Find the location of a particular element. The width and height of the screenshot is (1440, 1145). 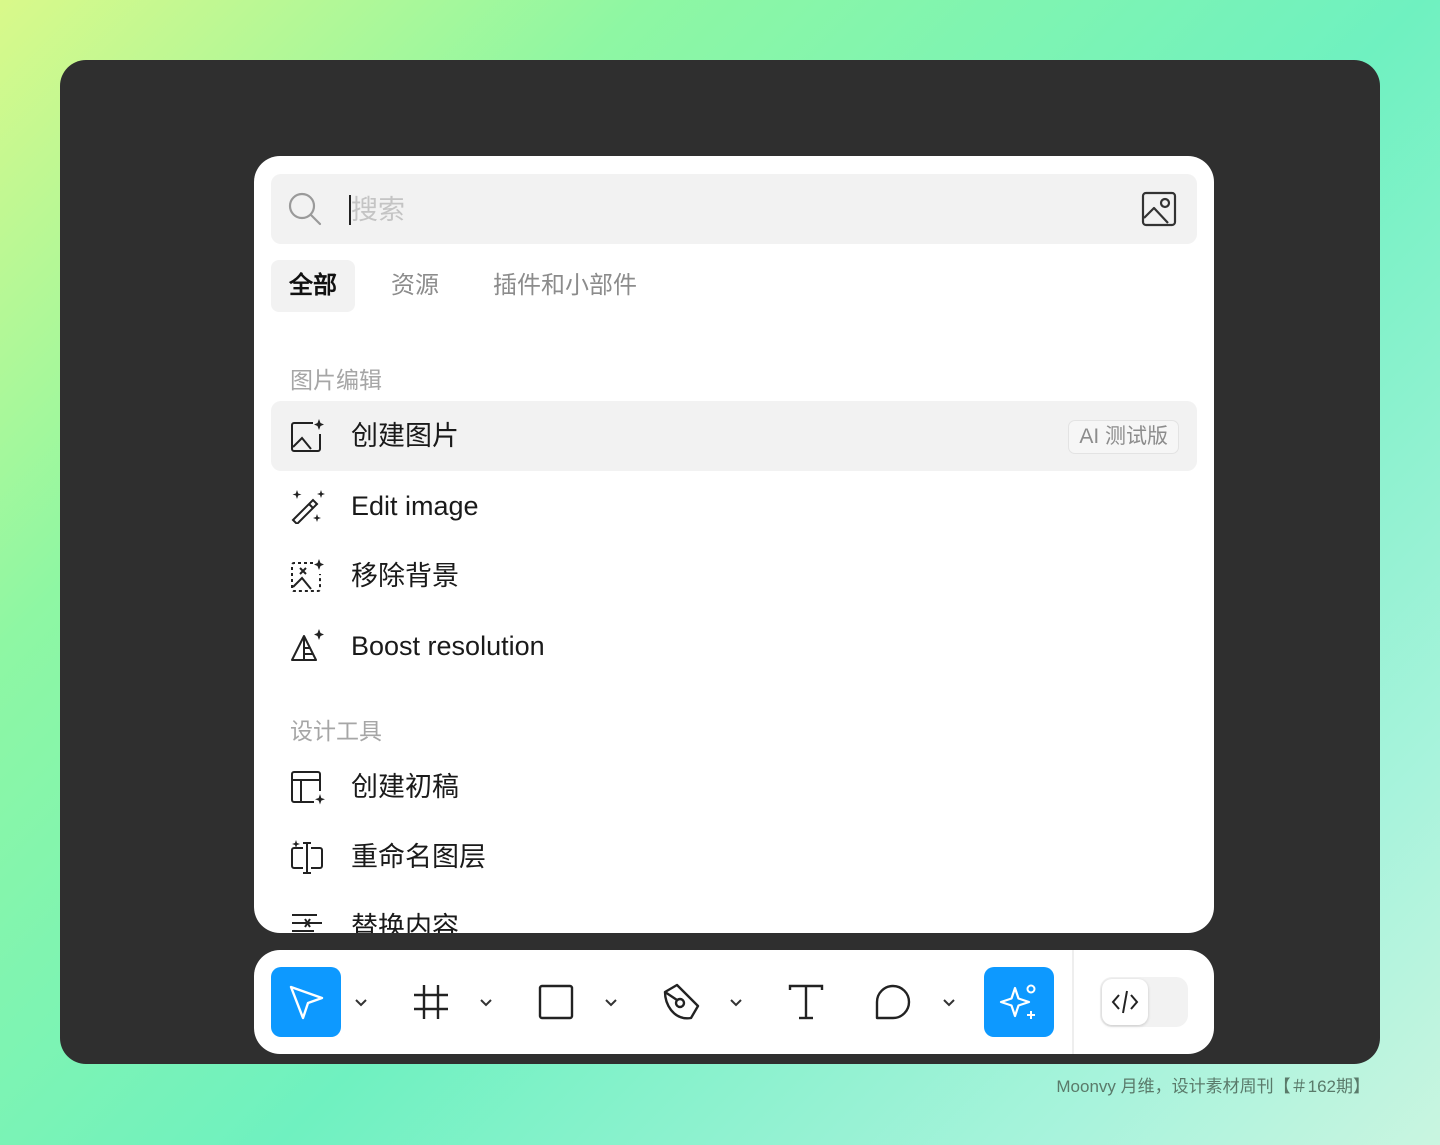

section-title-image-editing: 图片编辑 is located at coordinates (336, 380).